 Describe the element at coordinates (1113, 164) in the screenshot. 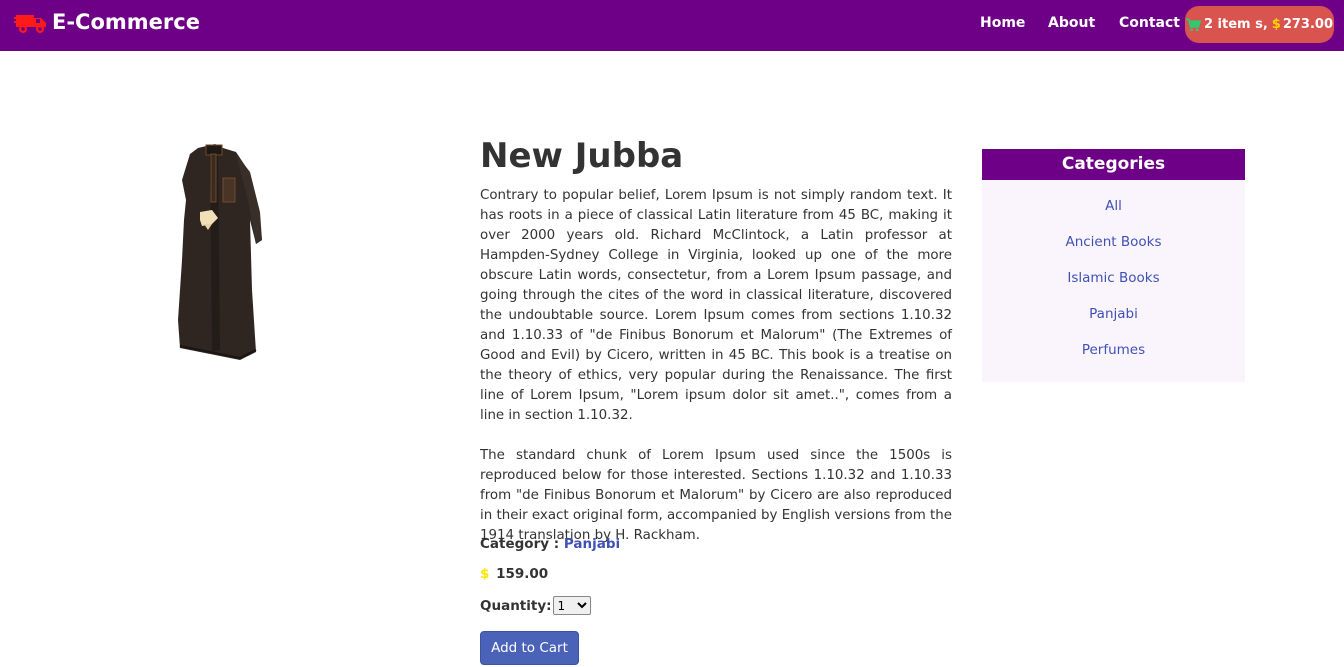

I see `categories-title: Categories` at that location.